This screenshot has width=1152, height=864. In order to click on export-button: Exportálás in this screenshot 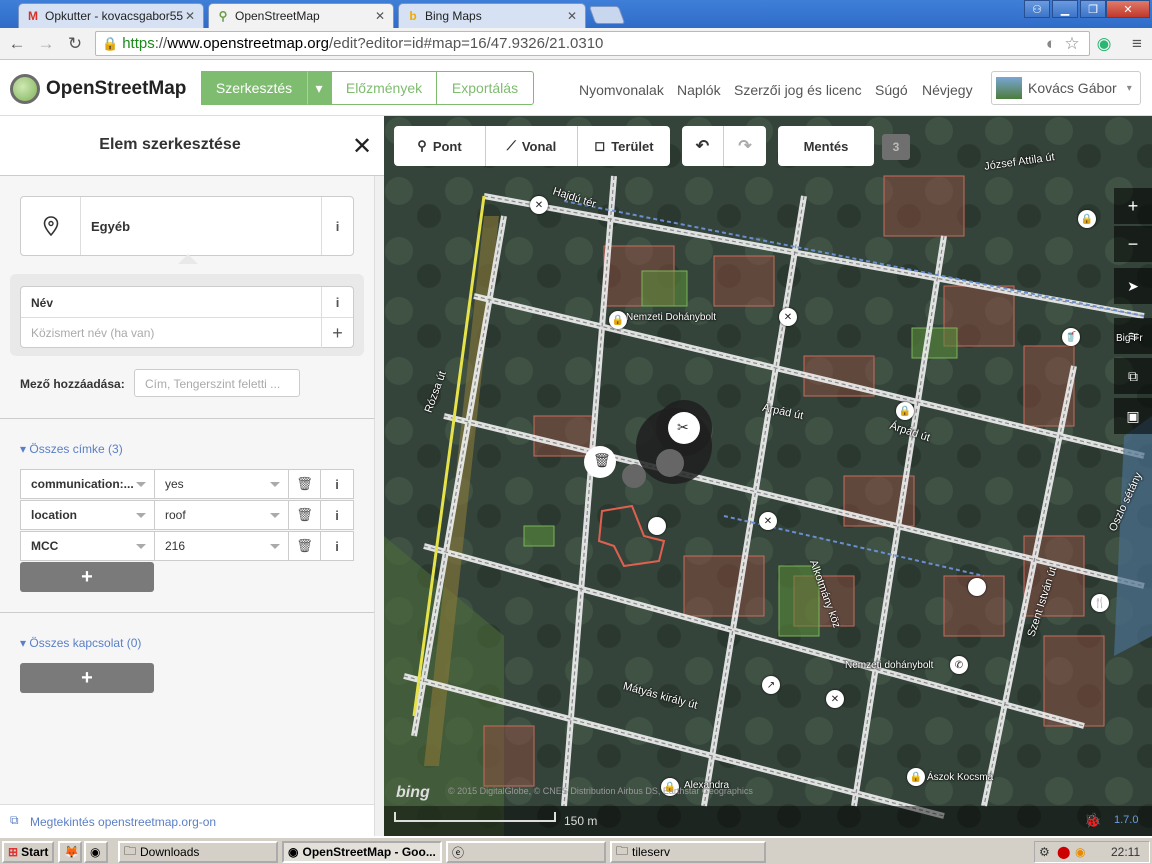, I will do `click(485, 88)`.